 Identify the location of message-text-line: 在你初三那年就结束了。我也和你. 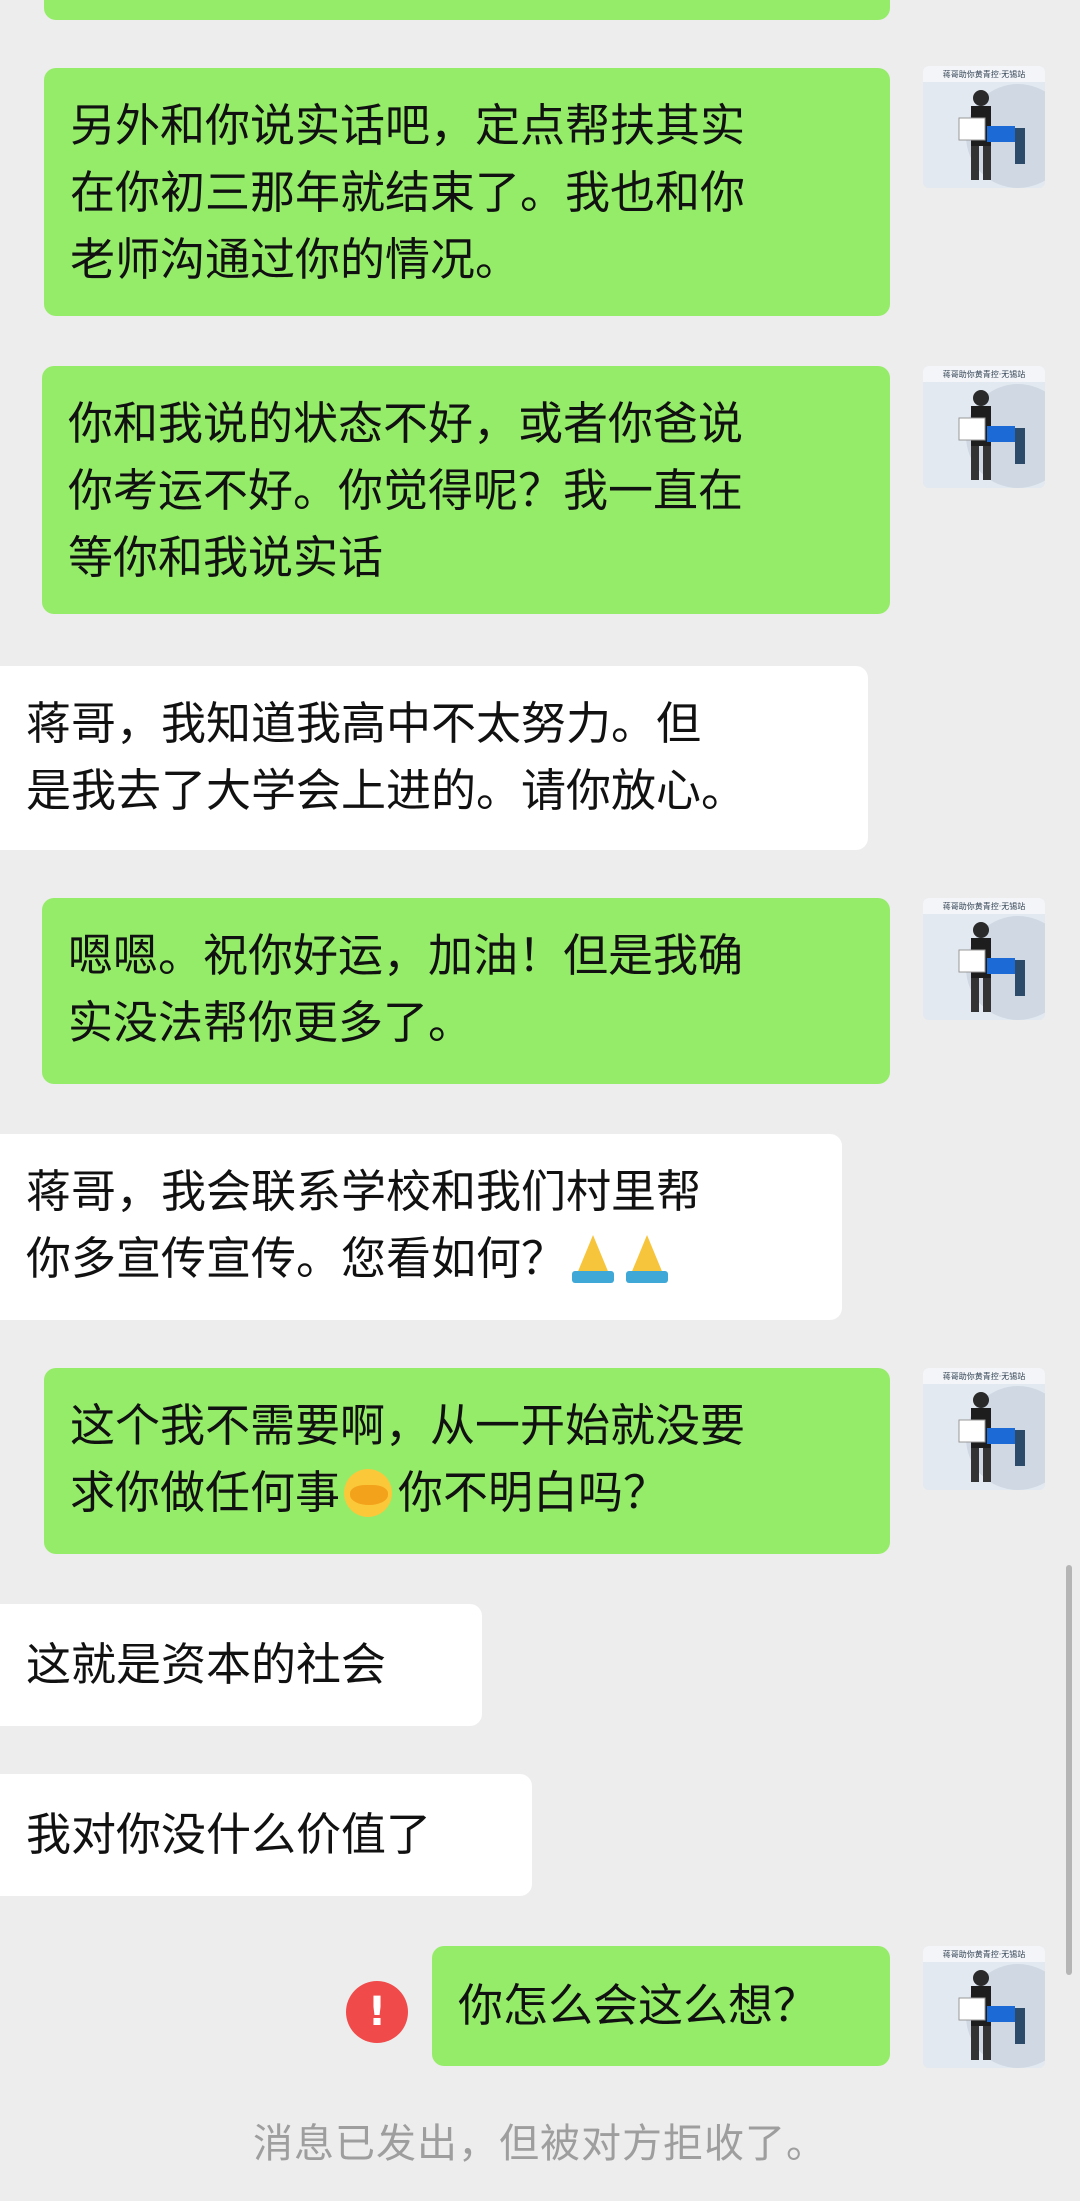
(408, 192).